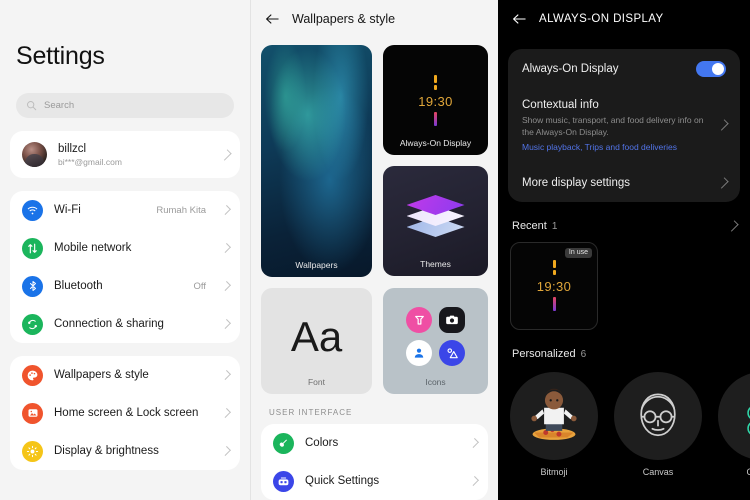 This screenshot has width=750, height=500. Describe the element at coordinates (601, 18) in the screenshot. I see `appbar-title: ALWAYS-ON DISPLAY` at that location.